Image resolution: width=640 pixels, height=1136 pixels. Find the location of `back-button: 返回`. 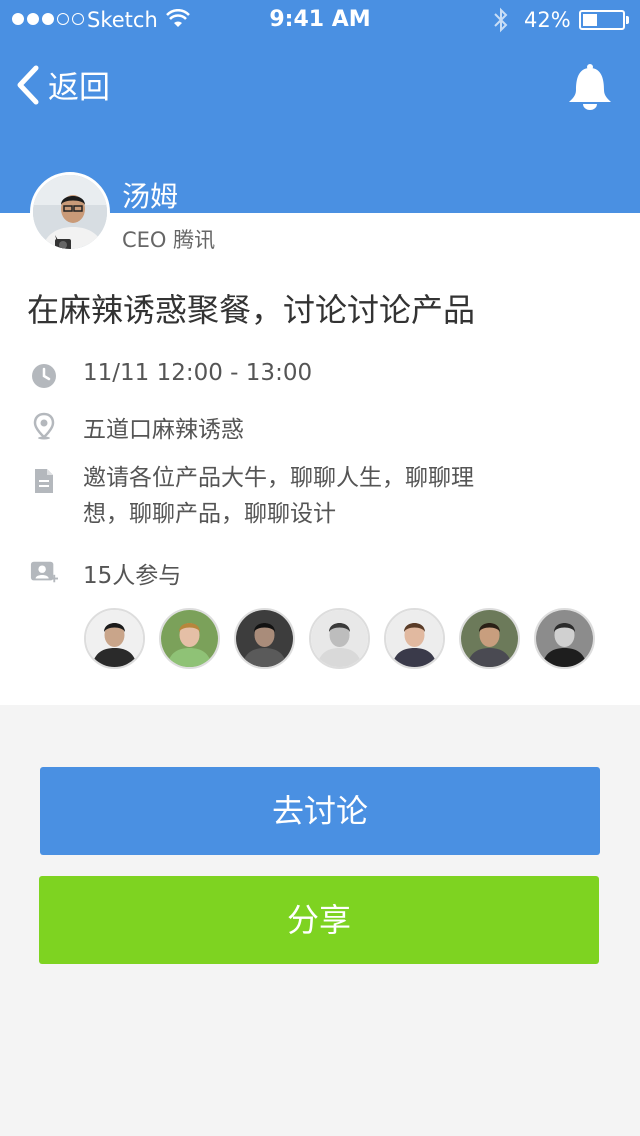

back-button: 返回 is located at coordinates (62, 84).